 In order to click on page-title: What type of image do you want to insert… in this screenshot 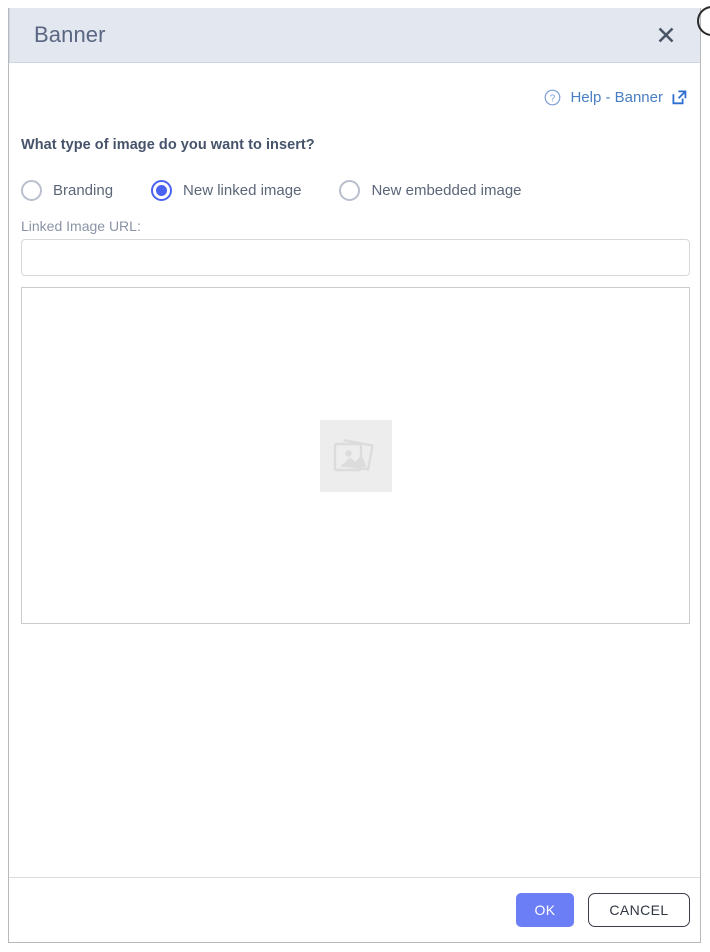, I will do `click(168, 145)`.